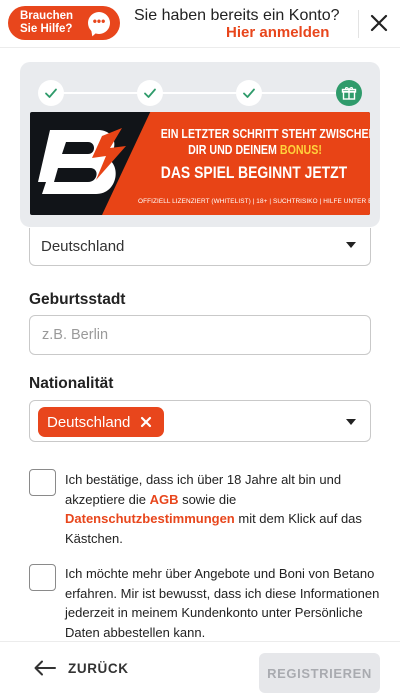 This screenshot has width=400, height=700. What do you see at coordinates (83, 246) in the screenshot?
I see `country-value: Deutschland` at bounding box center [83, 246].